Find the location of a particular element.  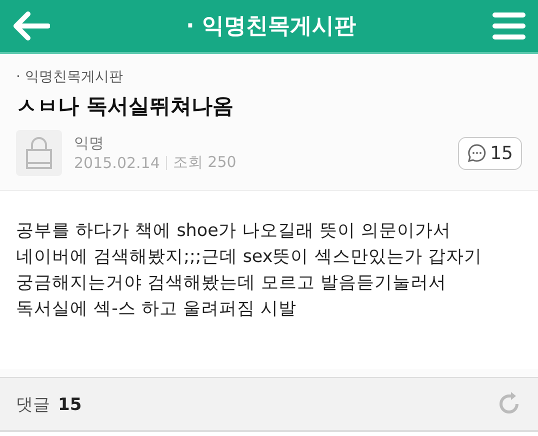

author-name: 익명 is located at coordinates (89, 143).